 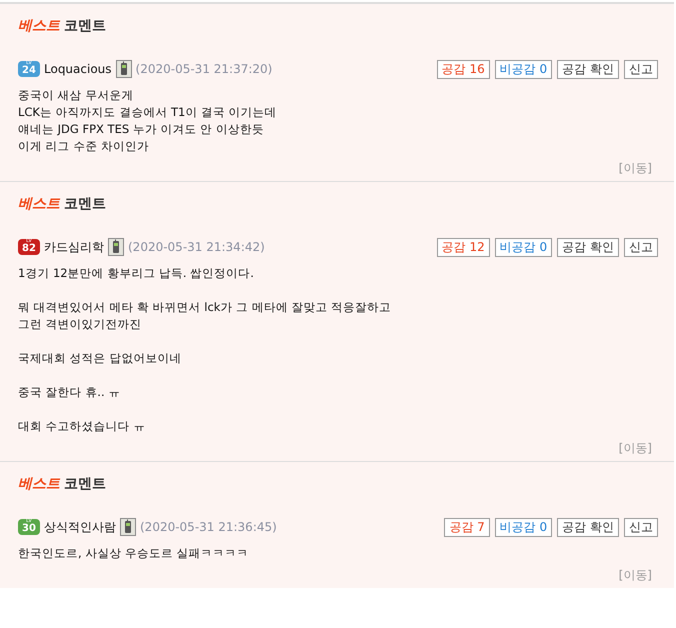 I want to click on comment-date: (2020-05-31 21:37:20), so click(x=204, y=69).